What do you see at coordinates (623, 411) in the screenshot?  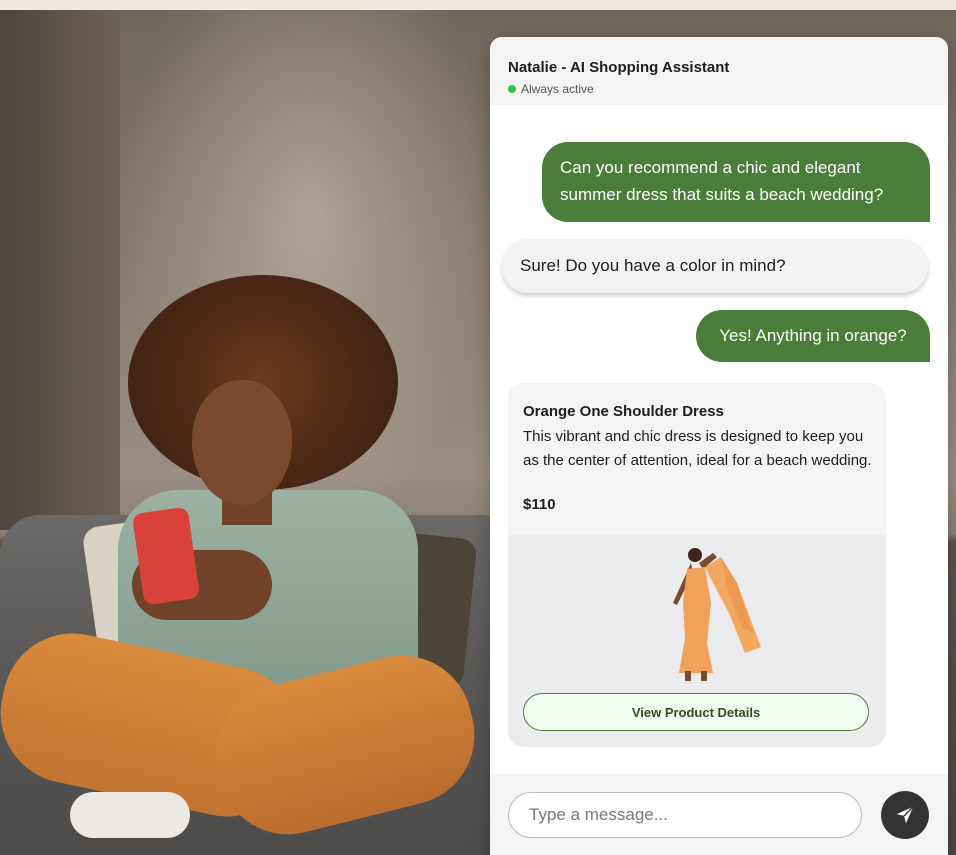 I see `product-title: Orange One Shoulder Dress` at bounding box center [623, 411].